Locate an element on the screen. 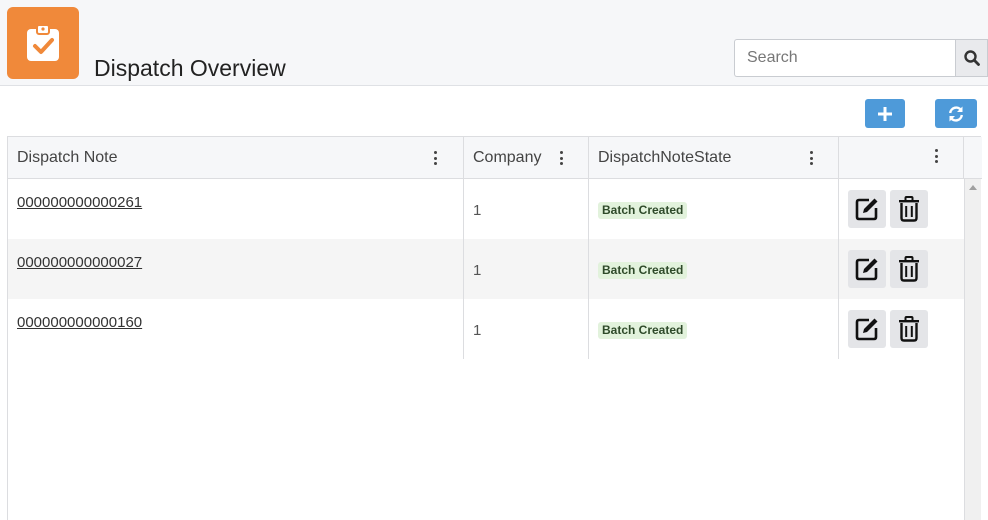  search-input is located at coordinates (844, 58).